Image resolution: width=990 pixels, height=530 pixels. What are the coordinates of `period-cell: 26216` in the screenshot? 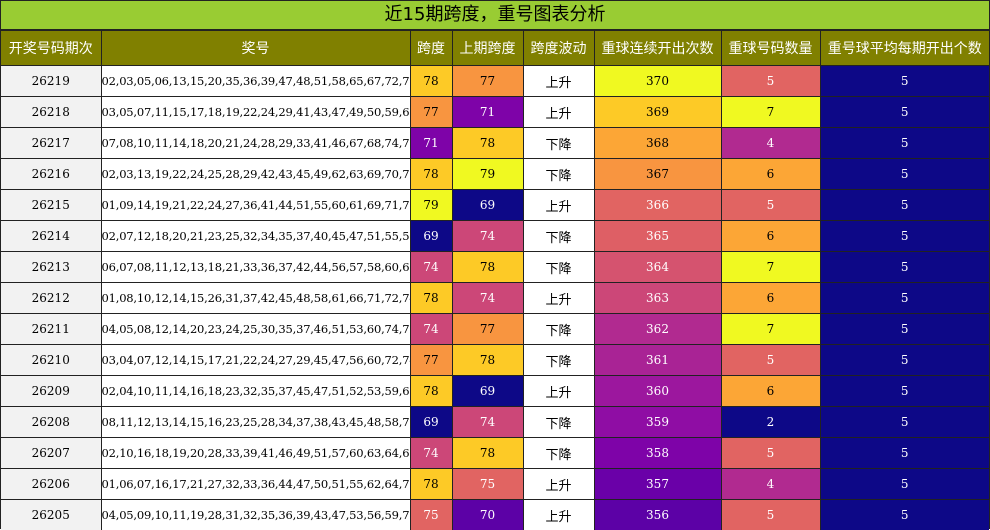 It's located at (51, 174).